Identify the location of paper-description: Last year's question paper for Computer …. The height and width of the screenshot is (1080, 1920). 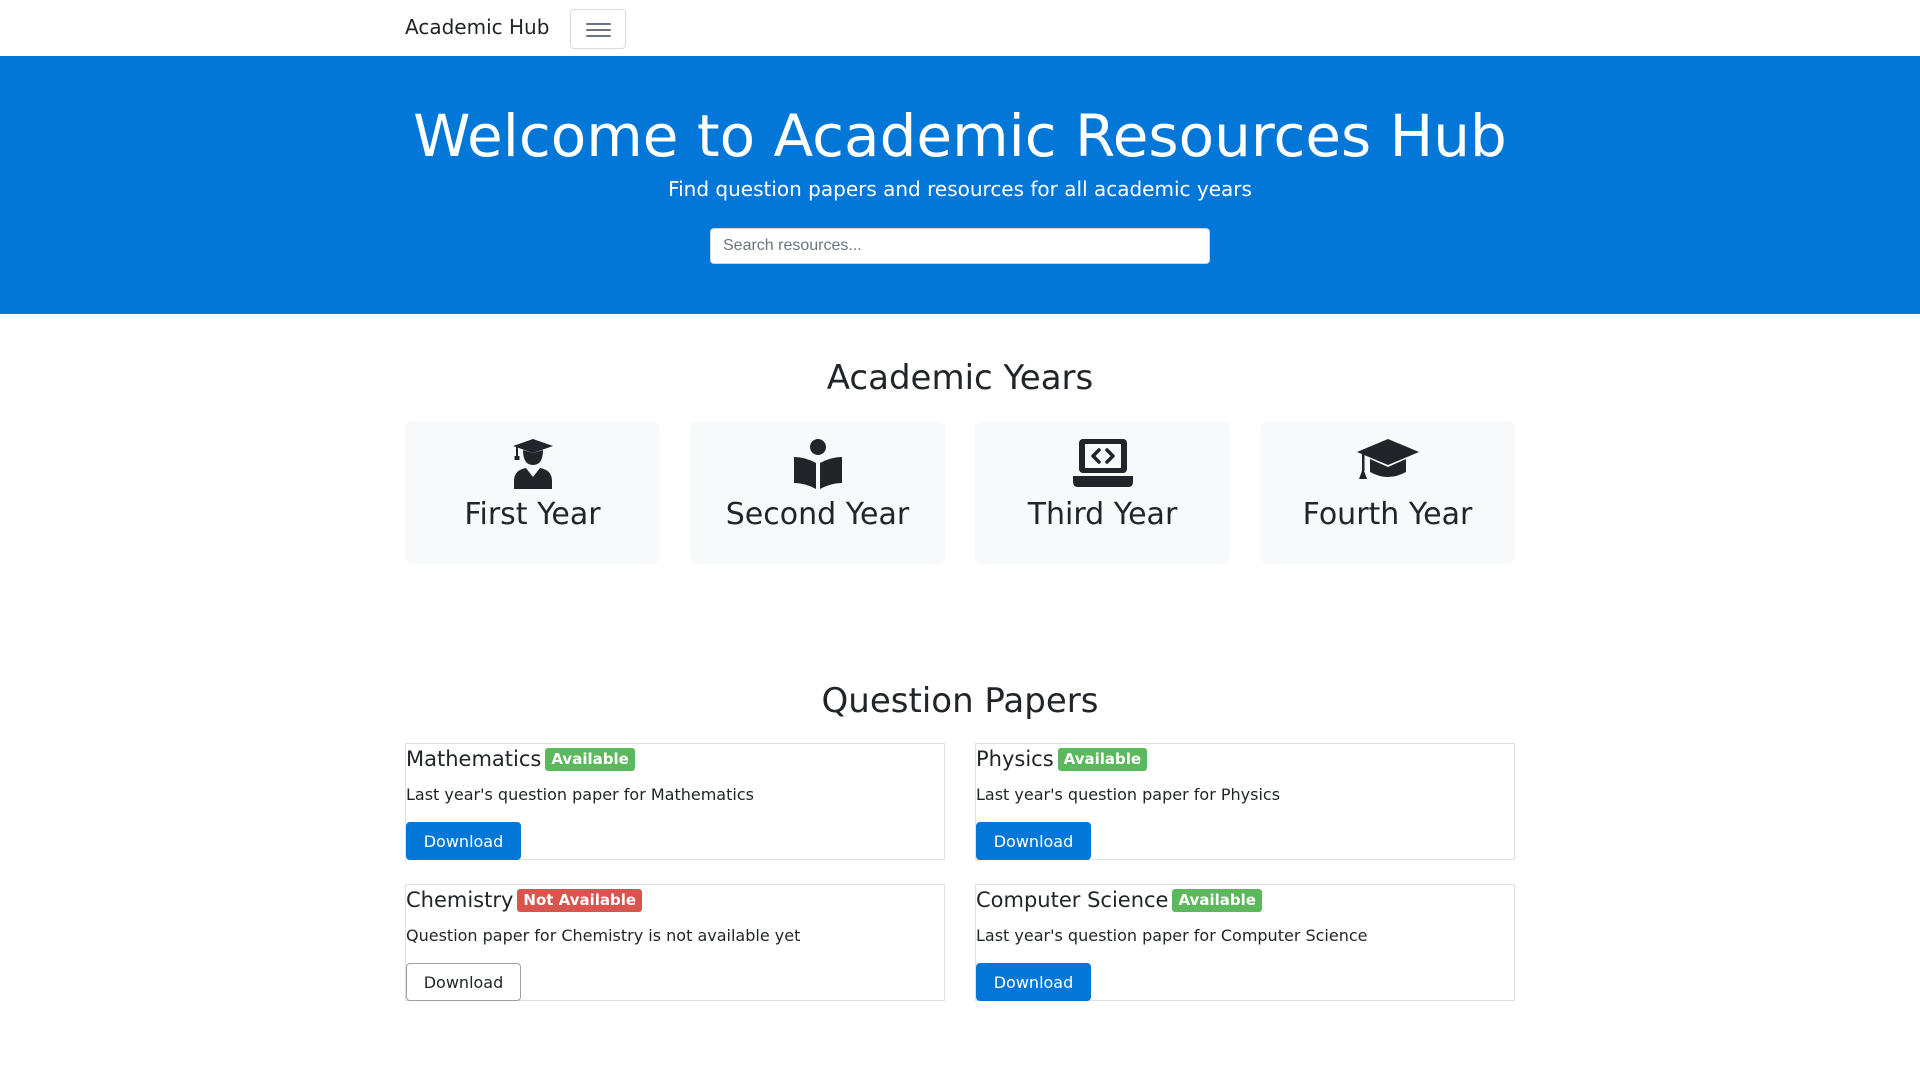
(1172, 935).